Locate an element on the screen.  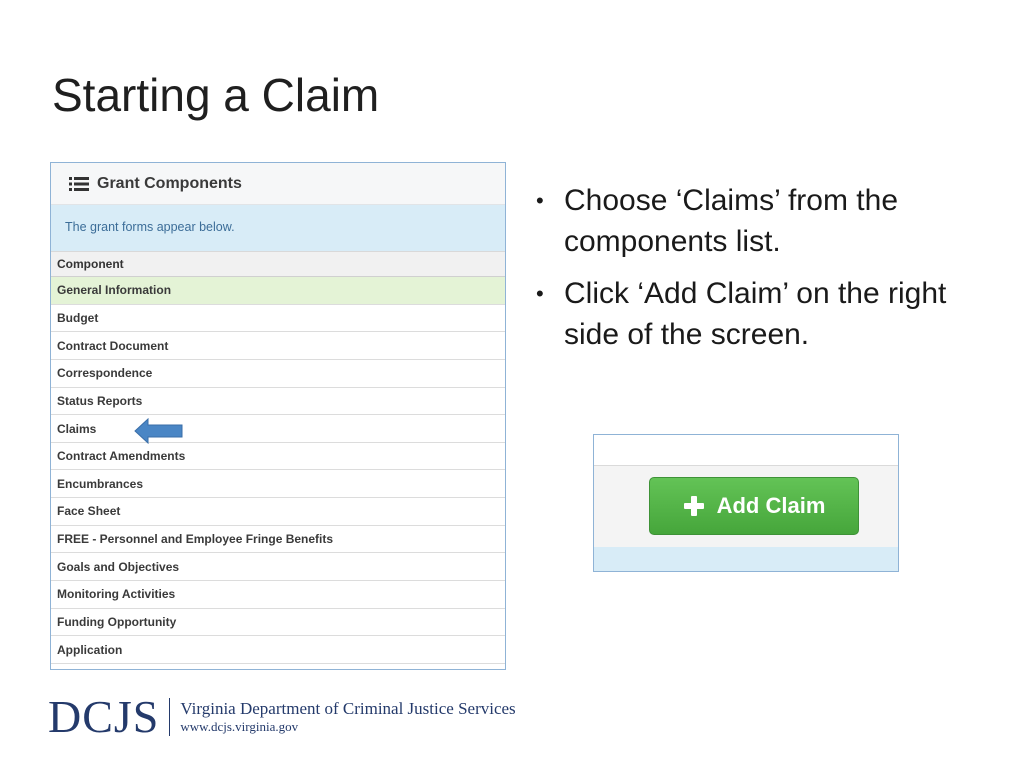
component-label: Funding Opportunity is located at coordinates (117, 622).